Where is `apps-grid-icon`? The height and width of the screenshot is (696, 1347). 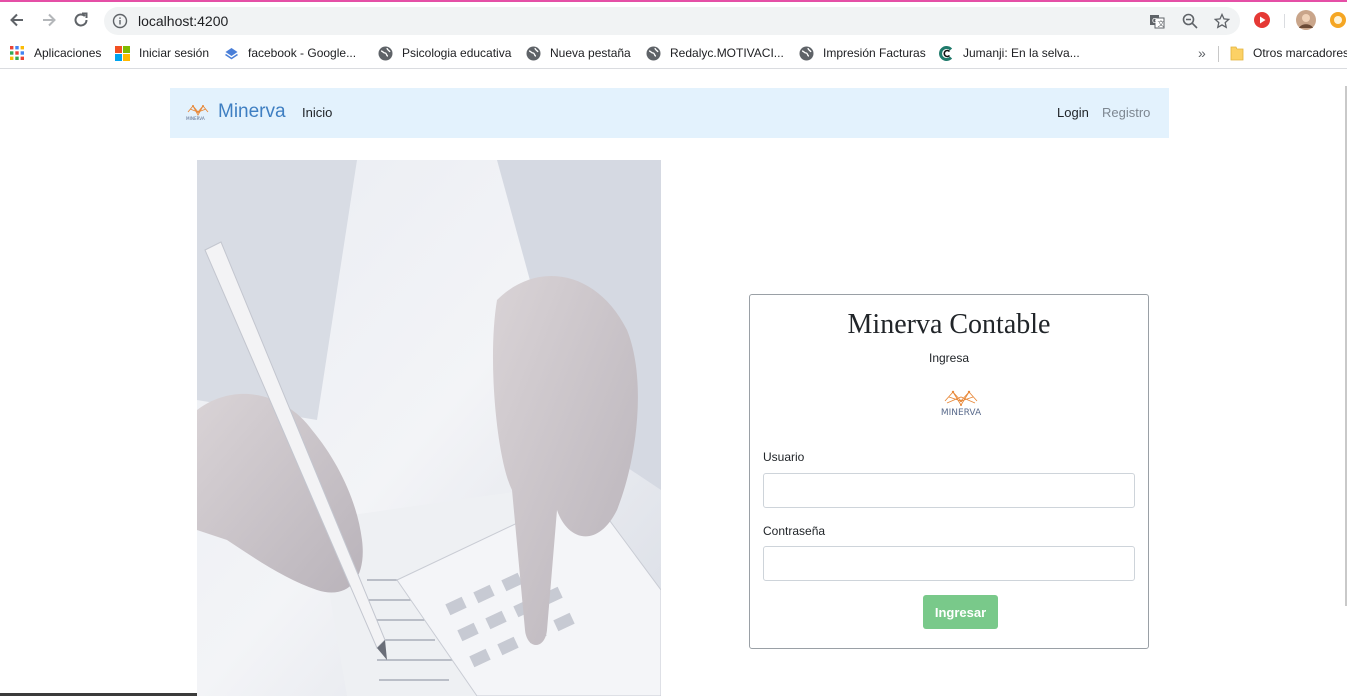
apps-grid-icon is located at coordinates (17, 53).